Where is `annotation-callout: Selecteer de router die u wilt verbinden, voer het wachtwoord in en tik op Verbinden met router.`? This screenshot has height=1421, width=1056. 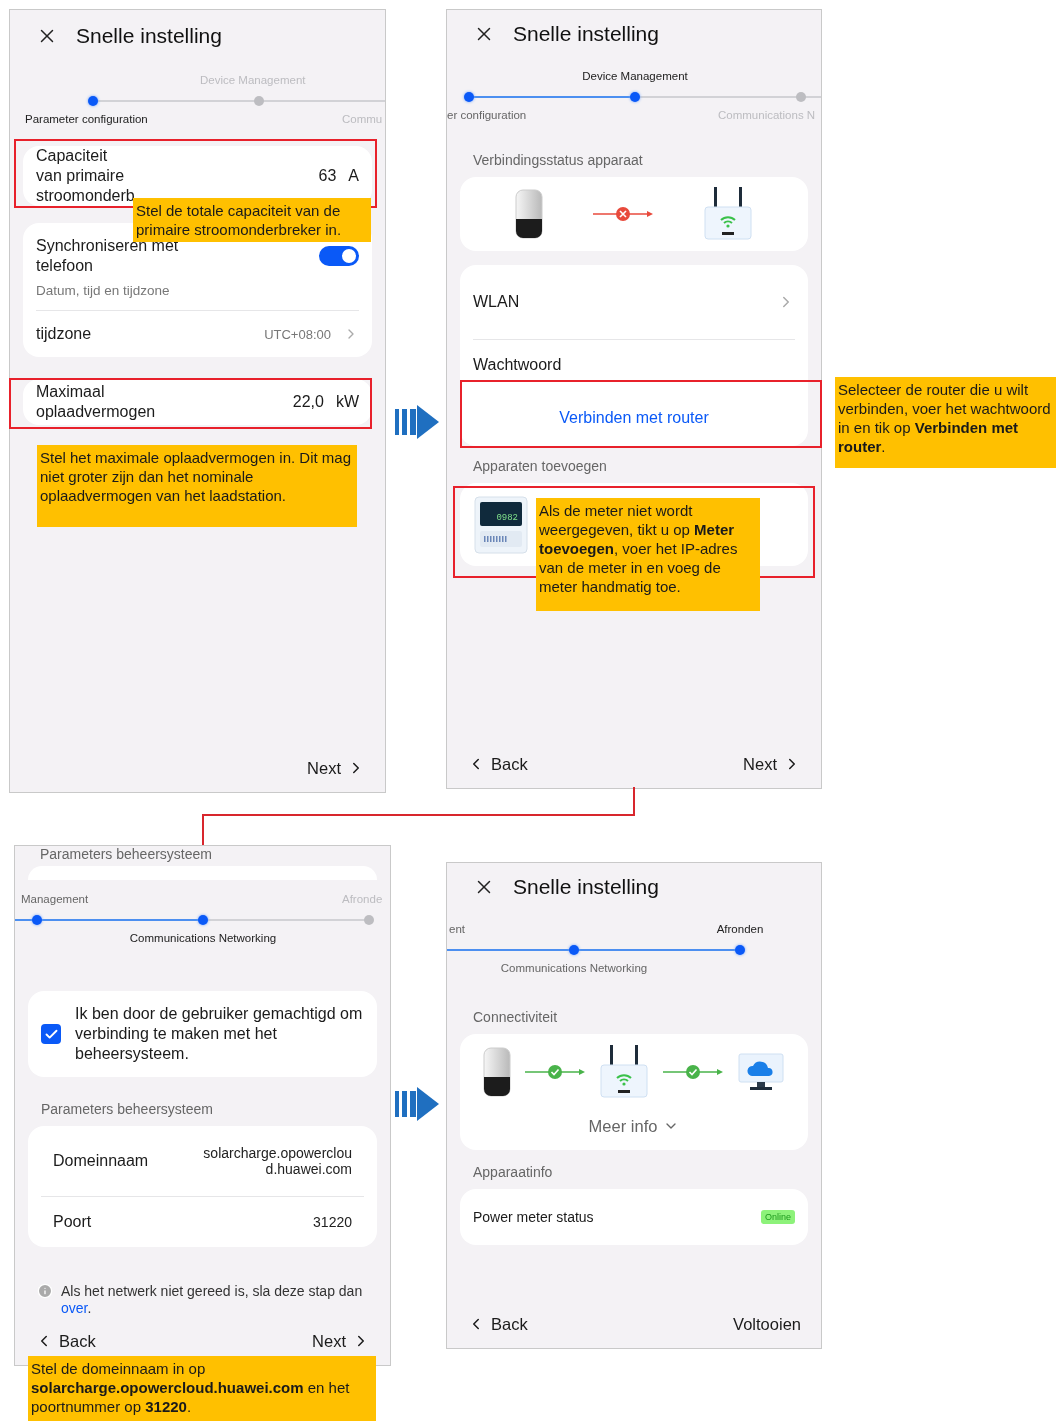 annotation-callout: Selecteer de router die u wilt verbinden, voer het wachtwoord in en tik op Verbinden met router. is located at coordinates (945, 422).